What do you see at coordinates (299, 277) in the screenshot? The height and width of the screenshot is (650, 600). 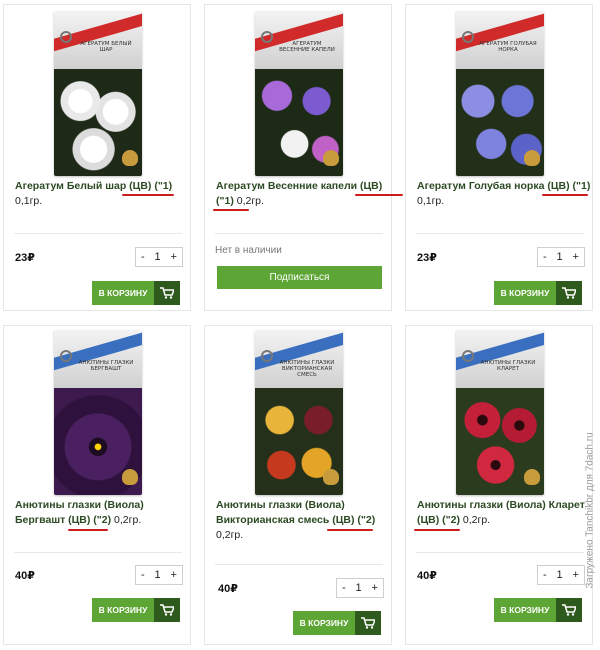 I see `subscribe-button: Подписаться` at bounding box center [299, 277].